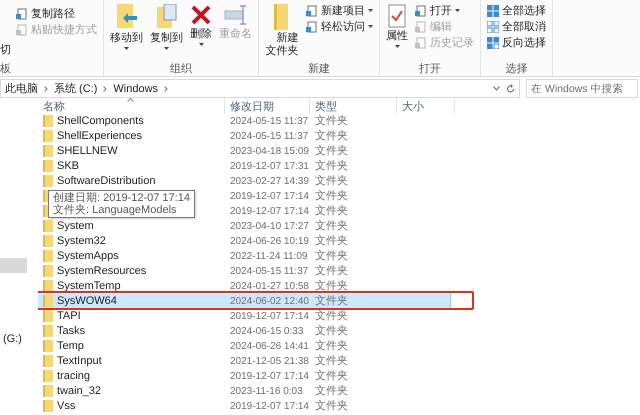 The image size is (640, 415). I want to click on modified-date: 2022-11-24 11:09, so click(269, 256).